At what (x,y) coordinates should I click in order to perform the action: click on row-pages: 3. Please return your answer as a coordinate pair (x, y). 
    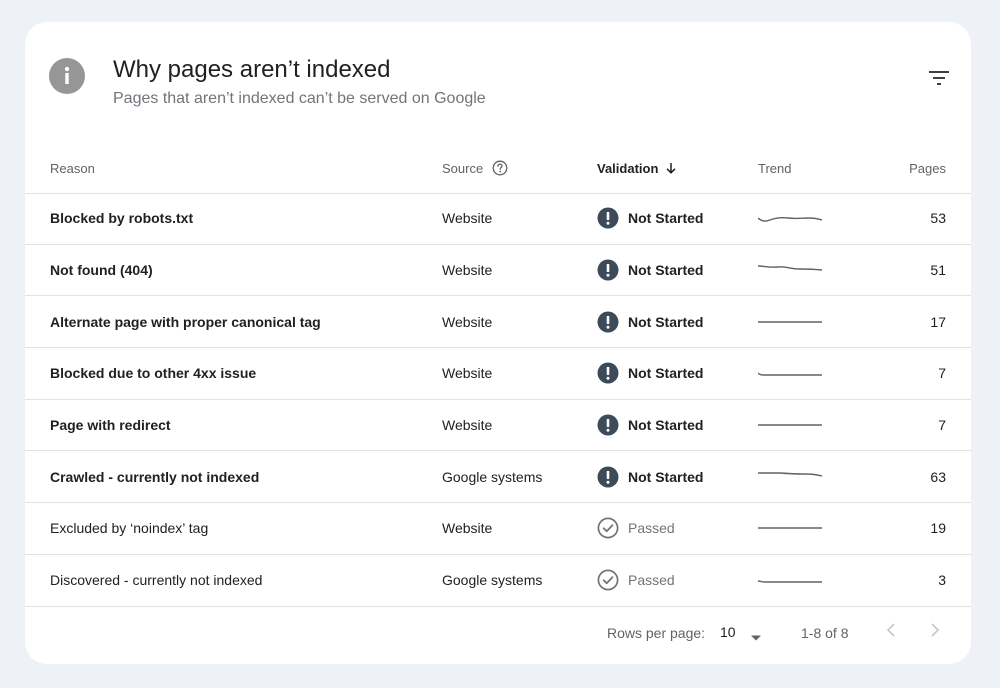
    Looking at the image, I should click on (942, 580).